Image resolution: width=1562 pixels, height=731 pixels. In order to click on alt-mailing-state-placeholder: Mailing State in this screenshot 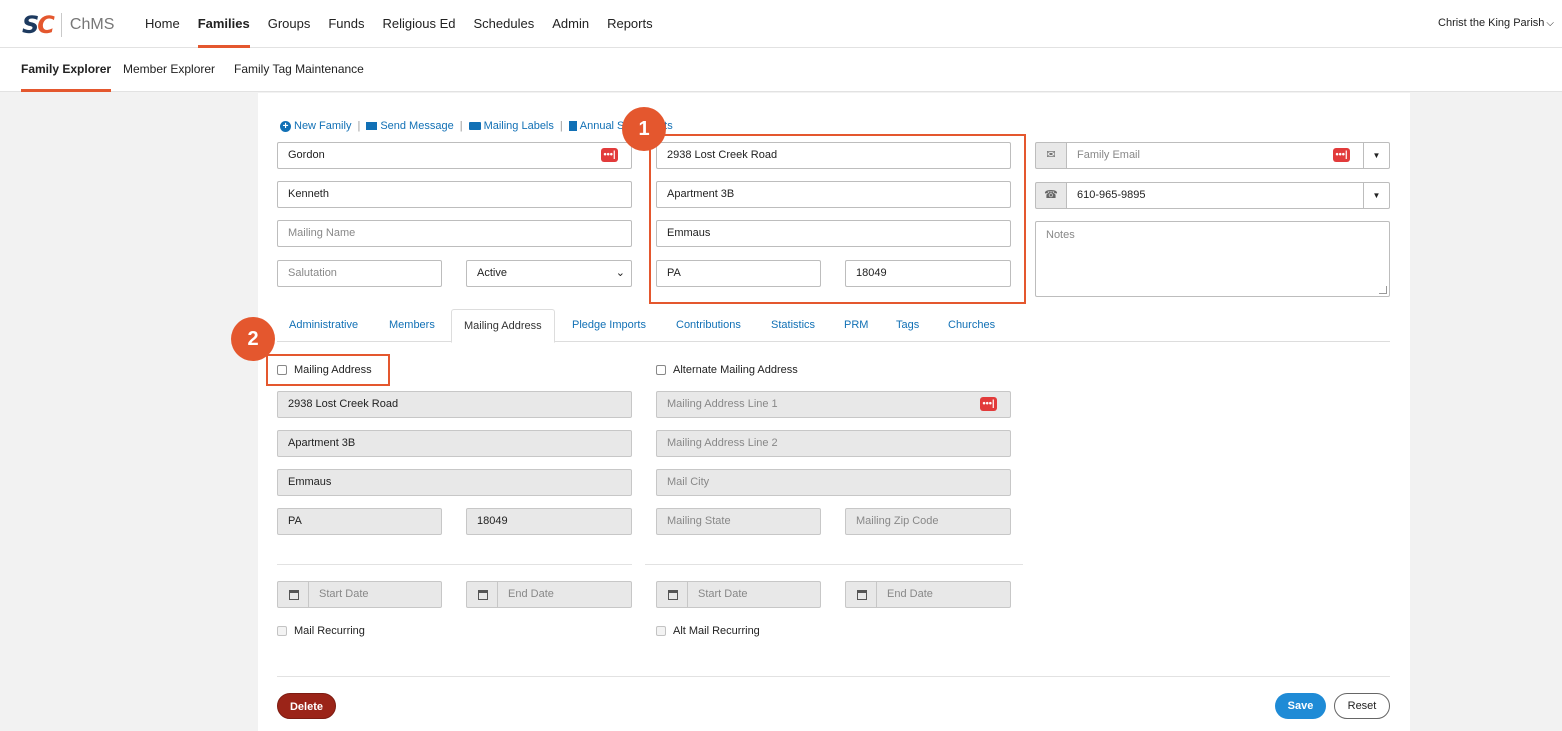, I will do `click(699, 521)`.